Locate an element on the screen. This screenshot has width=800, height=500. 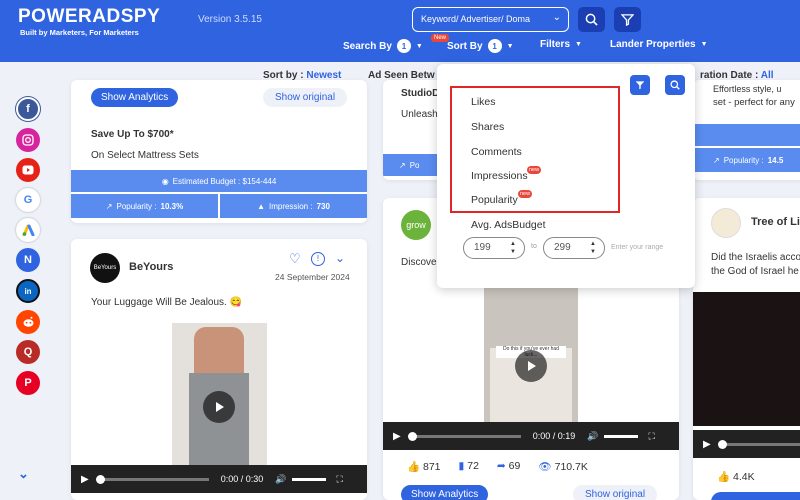
flame-icon: ▲ is located at coordinates (261, 206).